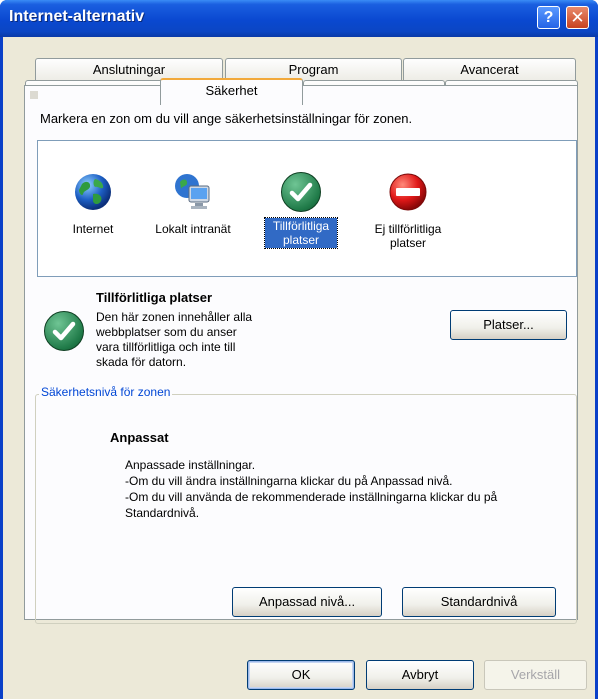 The width and height of the screenshot is (598, 699). What do you see at coordinates (408, 236) in the screenshot?
I see `zone-label-restricted-sites: Ej tillförlitliga platser` at bounding box center [408, 236].